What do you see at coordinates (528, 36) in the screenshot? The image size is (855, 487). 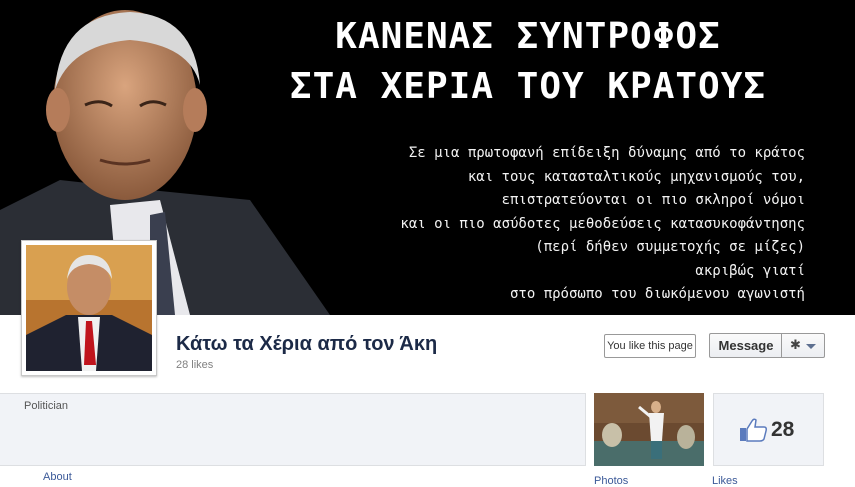 I see `cover-headline-line: ΚΑΝΕΝΑΣ ΣΥΝΤΡΟΦΟΣ` at bounding box center [528, 36].